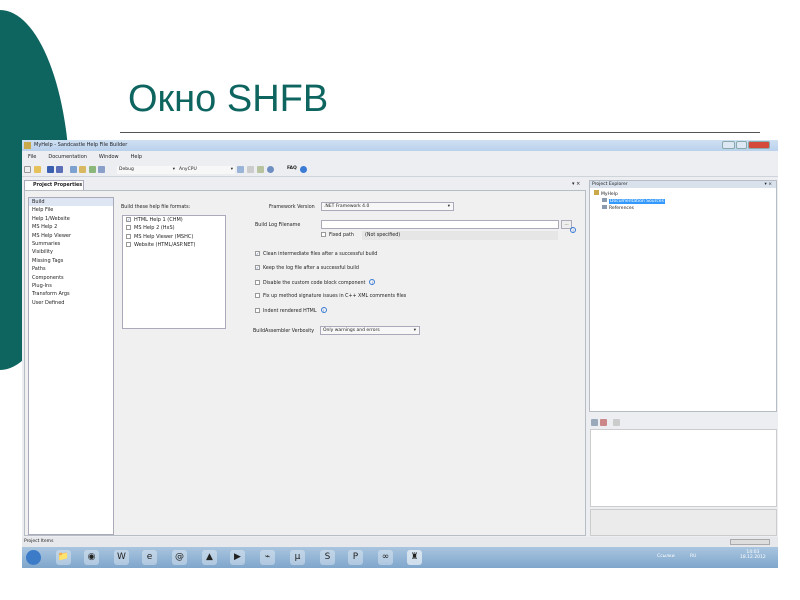 Image resolution: width=800 pixels, height=600 pixels. I want to click on nav-item: Missing Tags, so click(71, 261).